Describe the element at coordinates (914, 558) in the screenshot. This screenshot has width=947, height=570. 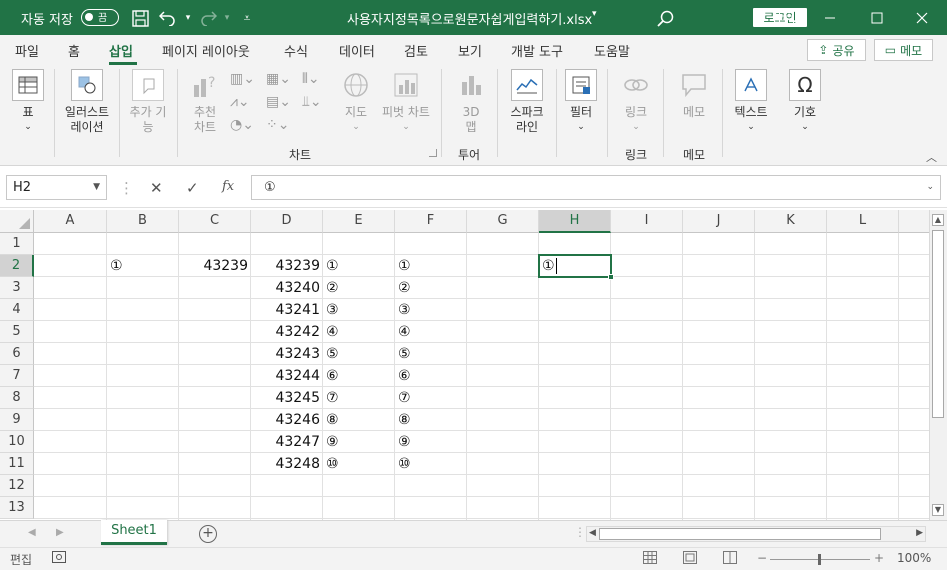
I see `zoom-level: 100%` at that location.